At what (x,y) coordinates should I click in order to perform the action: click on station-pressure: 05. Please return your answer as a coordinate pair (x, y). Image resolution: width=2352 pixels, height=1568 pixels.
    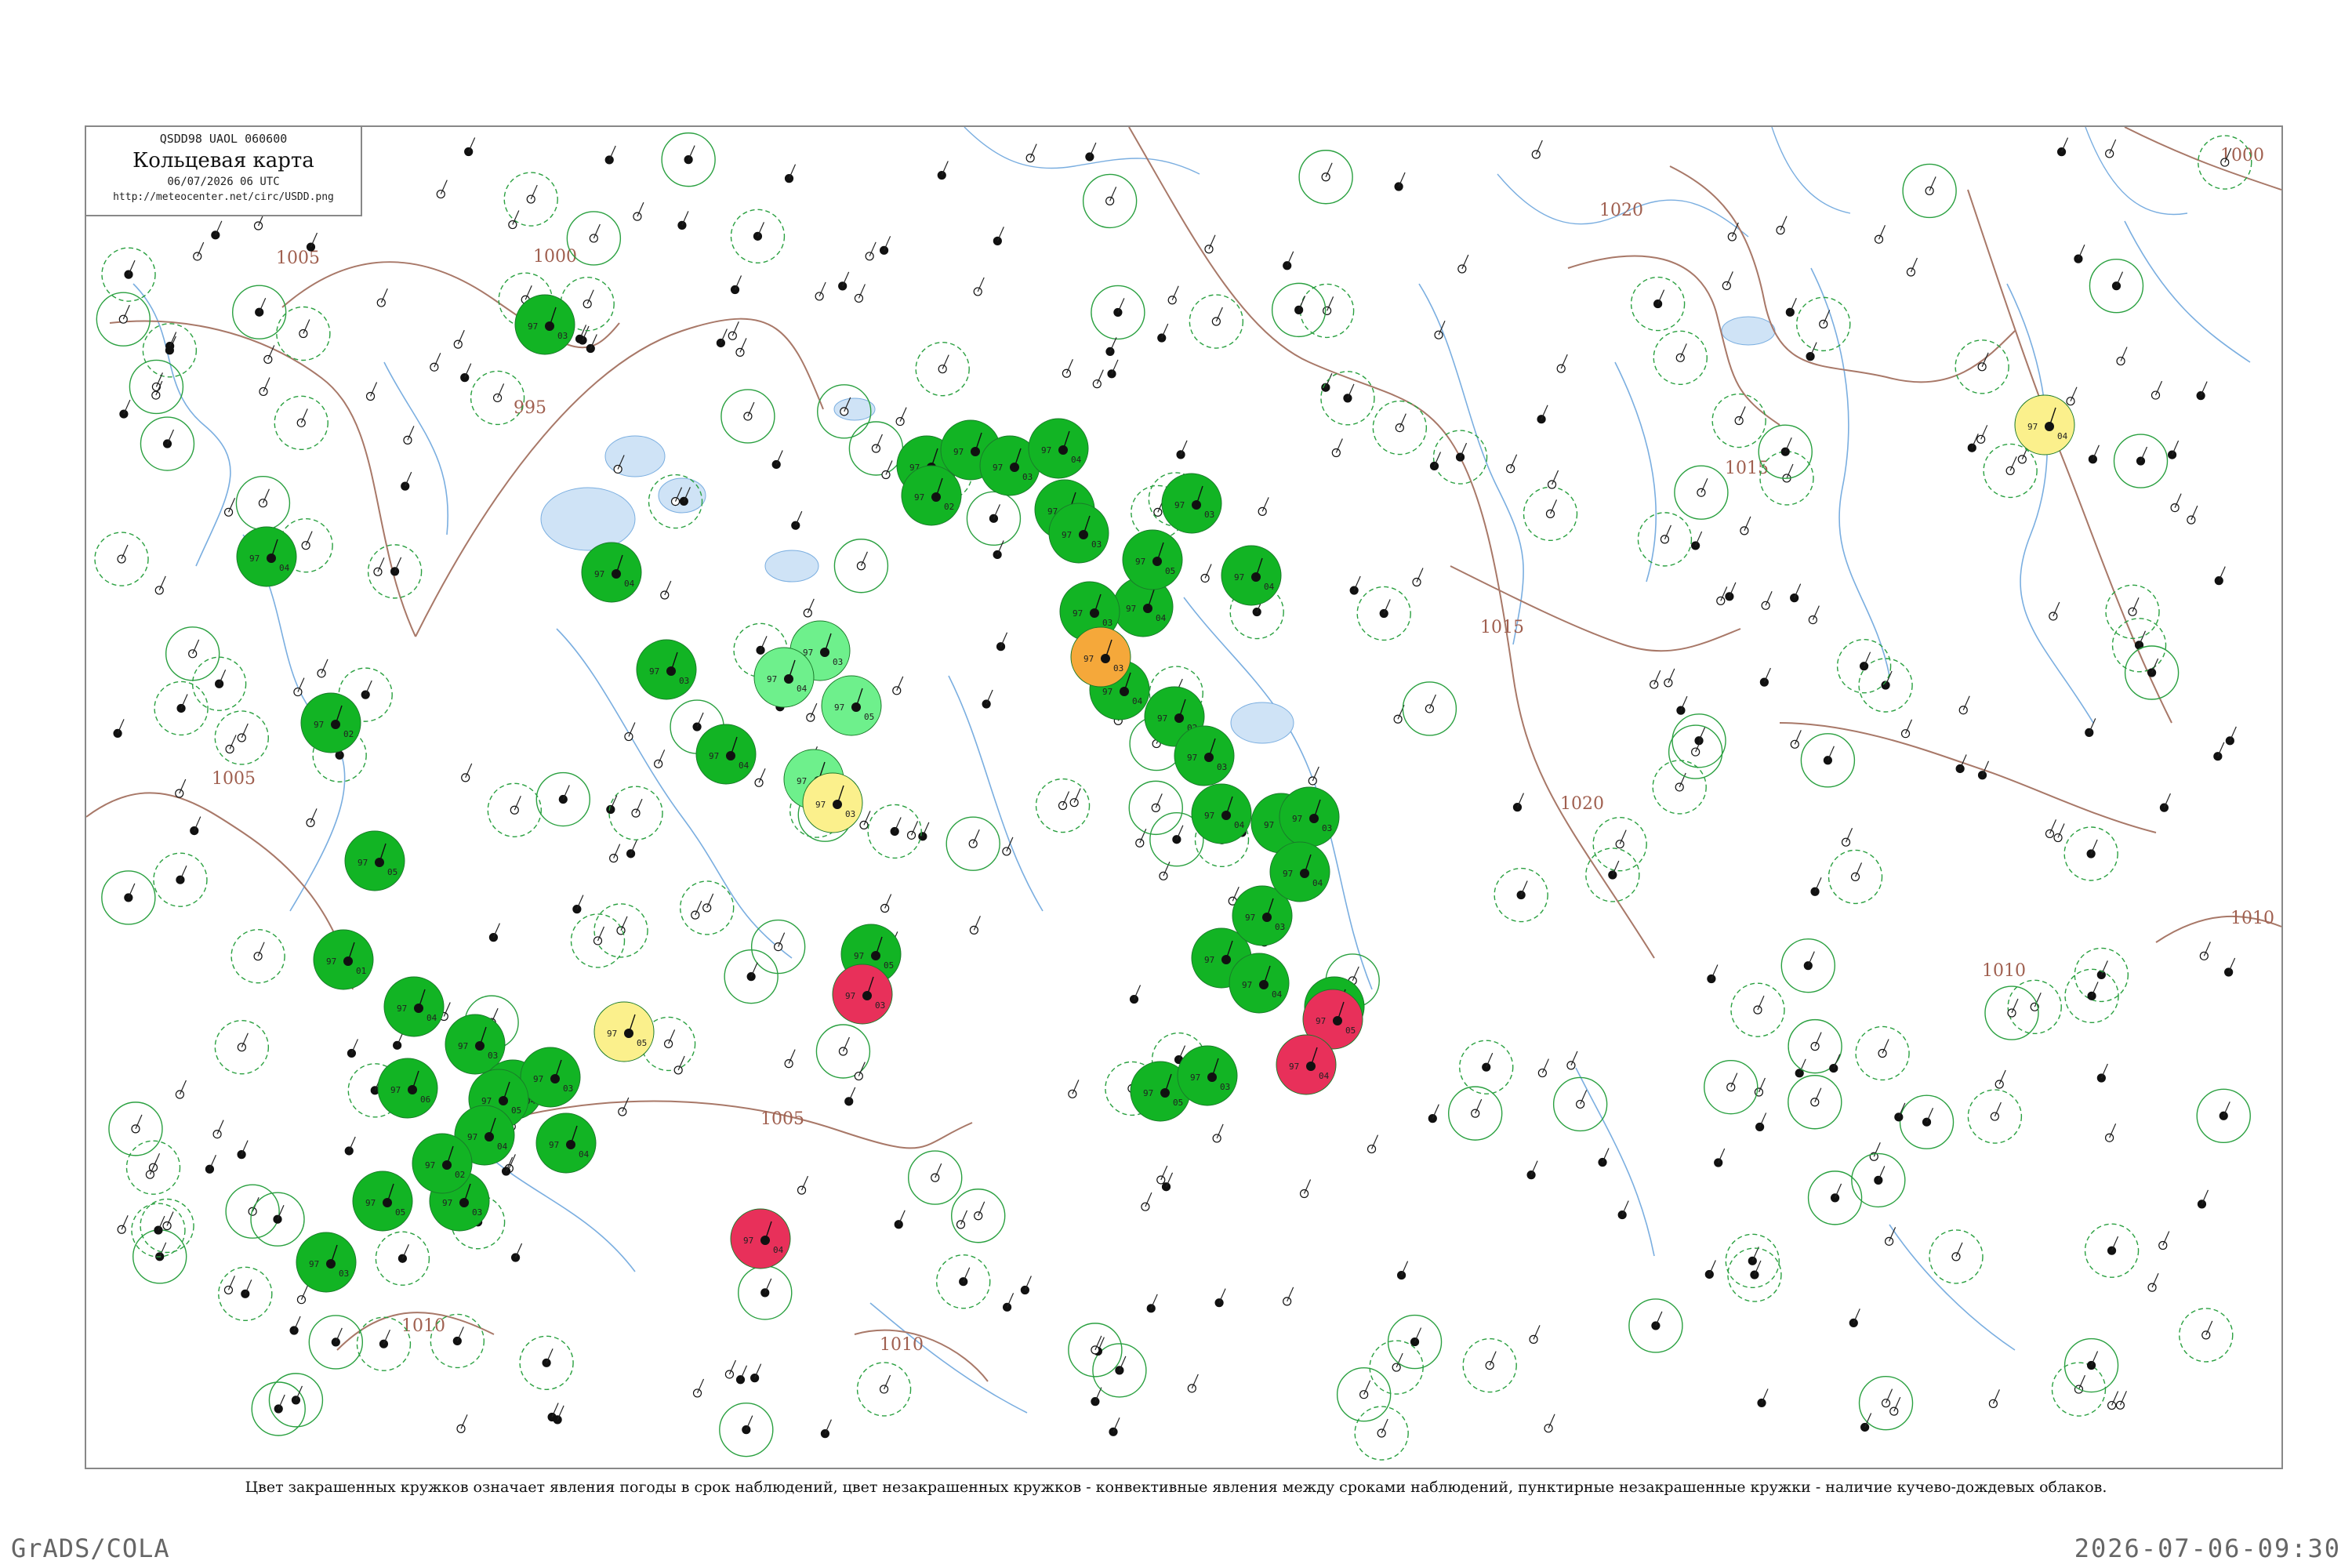
    Looking at the image, I should click on (400, 1212).